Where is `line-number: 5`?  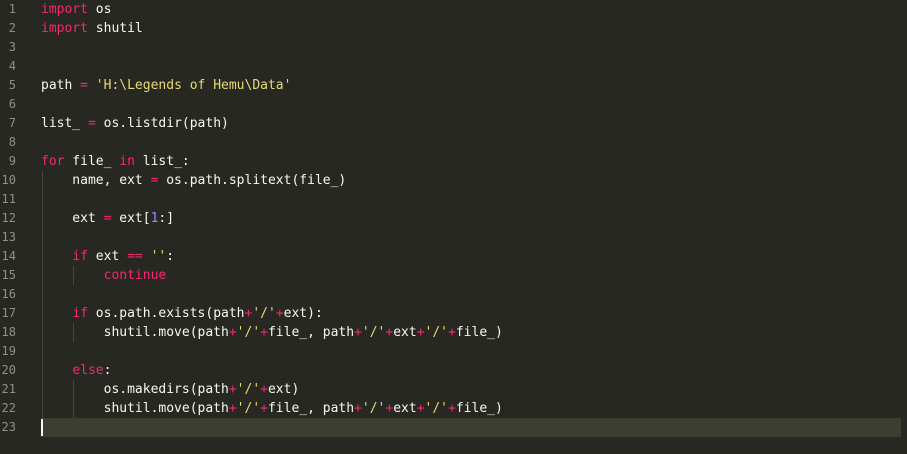 line-number: 5 is located at coordinates (12, 85).